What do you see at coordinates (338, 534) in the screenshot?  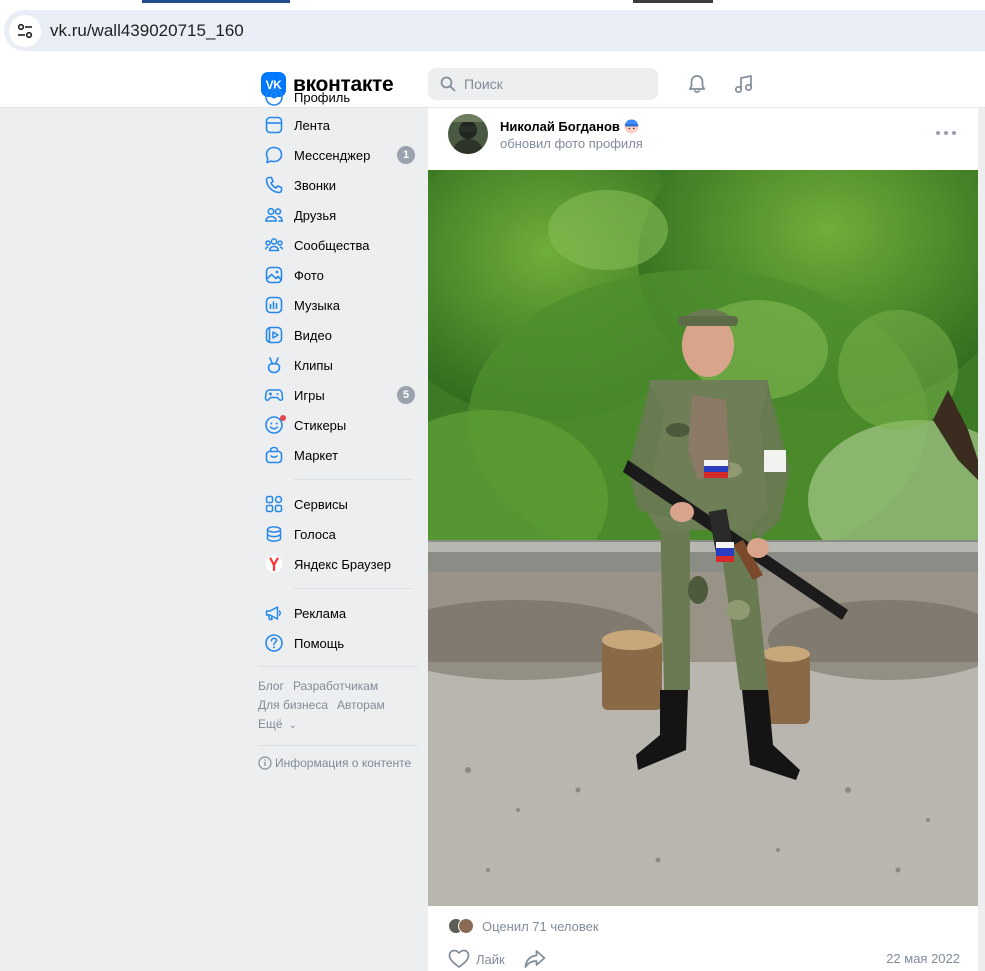 I see `sidebar-item-votes: Голоса` at bounding box center [338, 534].